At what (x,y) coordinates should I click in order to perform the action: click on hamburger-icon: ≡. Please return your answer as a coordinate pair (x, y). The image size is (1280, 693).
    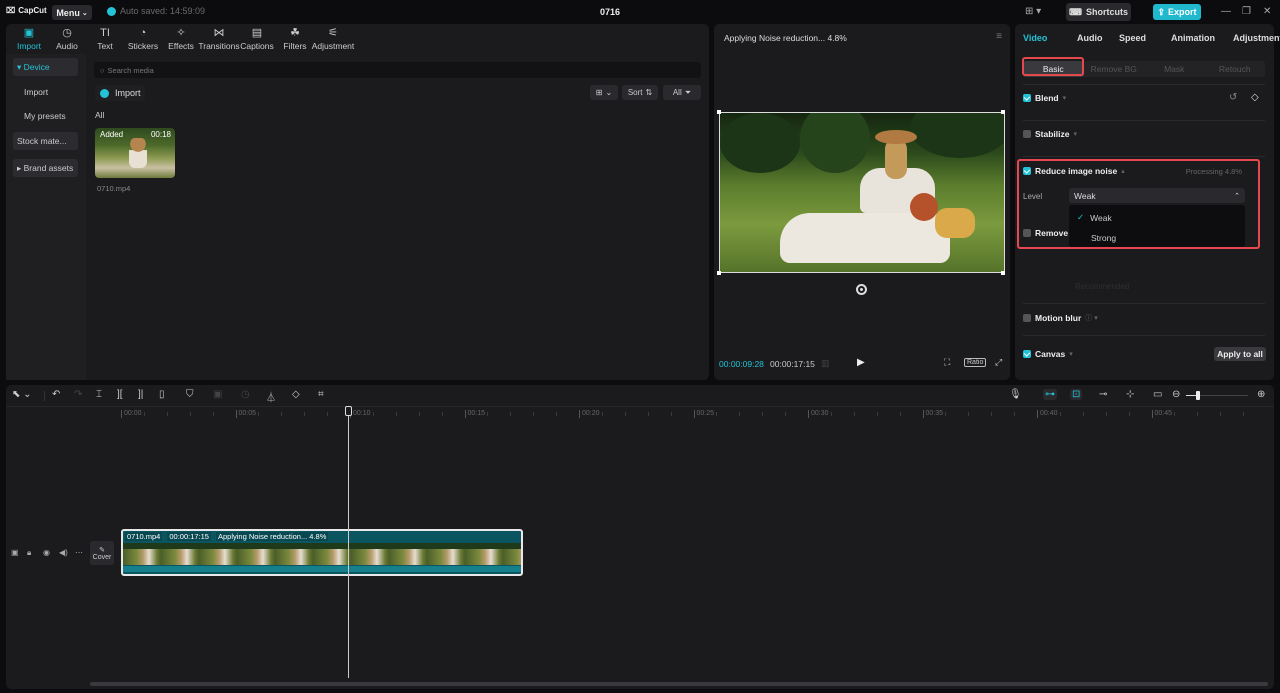
    Looking at the image, I should click on (999, 36).